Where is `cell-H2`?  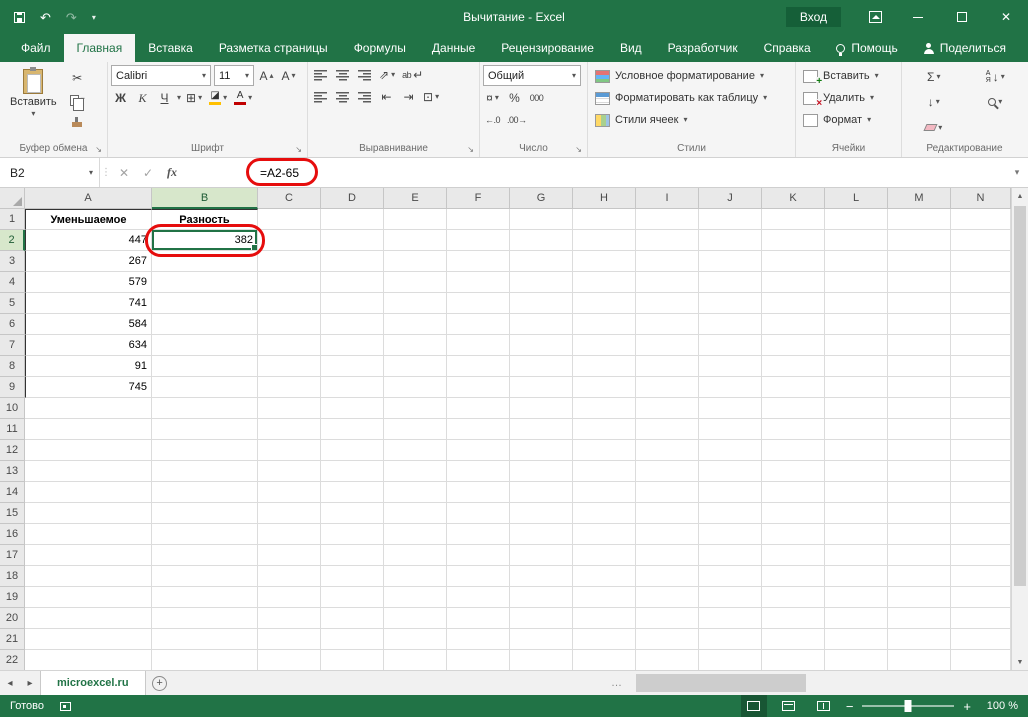 cell-H2 is located at coordinates (604, 240).